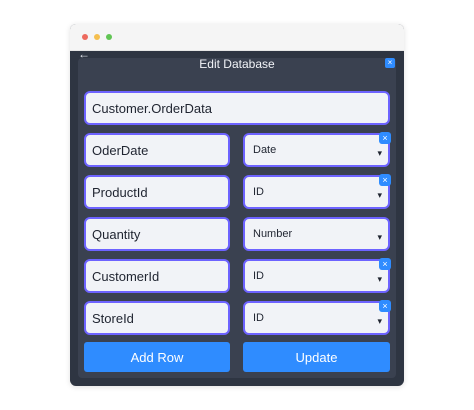  Describe the element at coordinates (157, 234) in the screenshot. I see `column-name-input: Quantity` at that location.